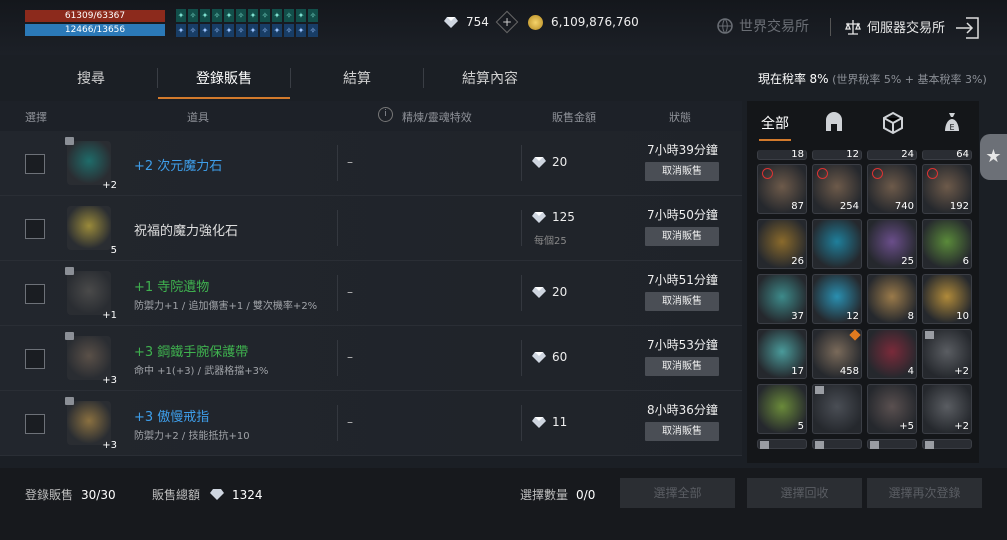 The width and height of the screenshot is (1007, 540). I want to click on listing-row: 5 祝福的魔力強化石 125 每個25 7小時50分鐘 取消販售, so click(371, 228).